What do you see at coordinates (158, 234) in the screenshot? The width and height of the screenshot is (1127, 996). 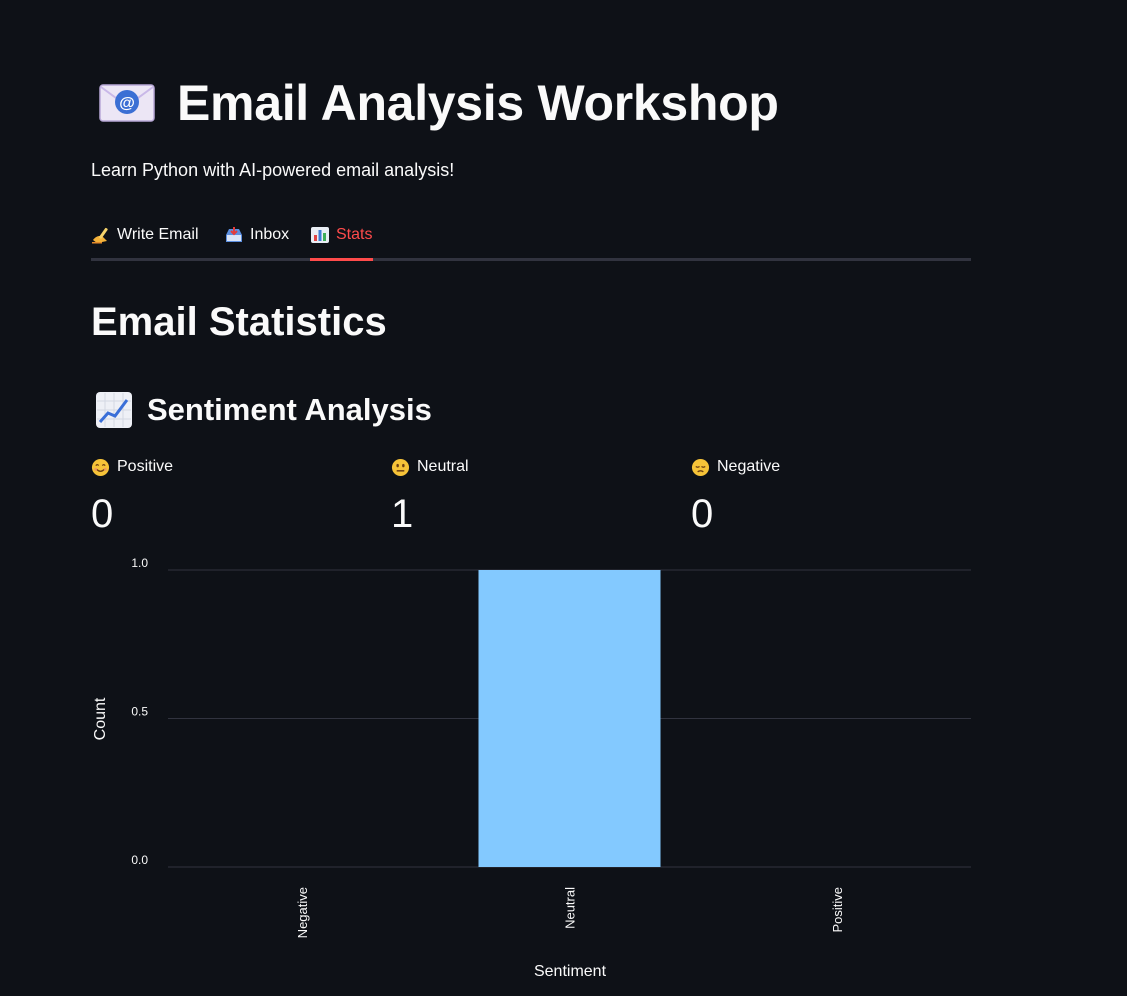 I see `tab-write-email-label: Write Email` at bounding box center [158, 234].